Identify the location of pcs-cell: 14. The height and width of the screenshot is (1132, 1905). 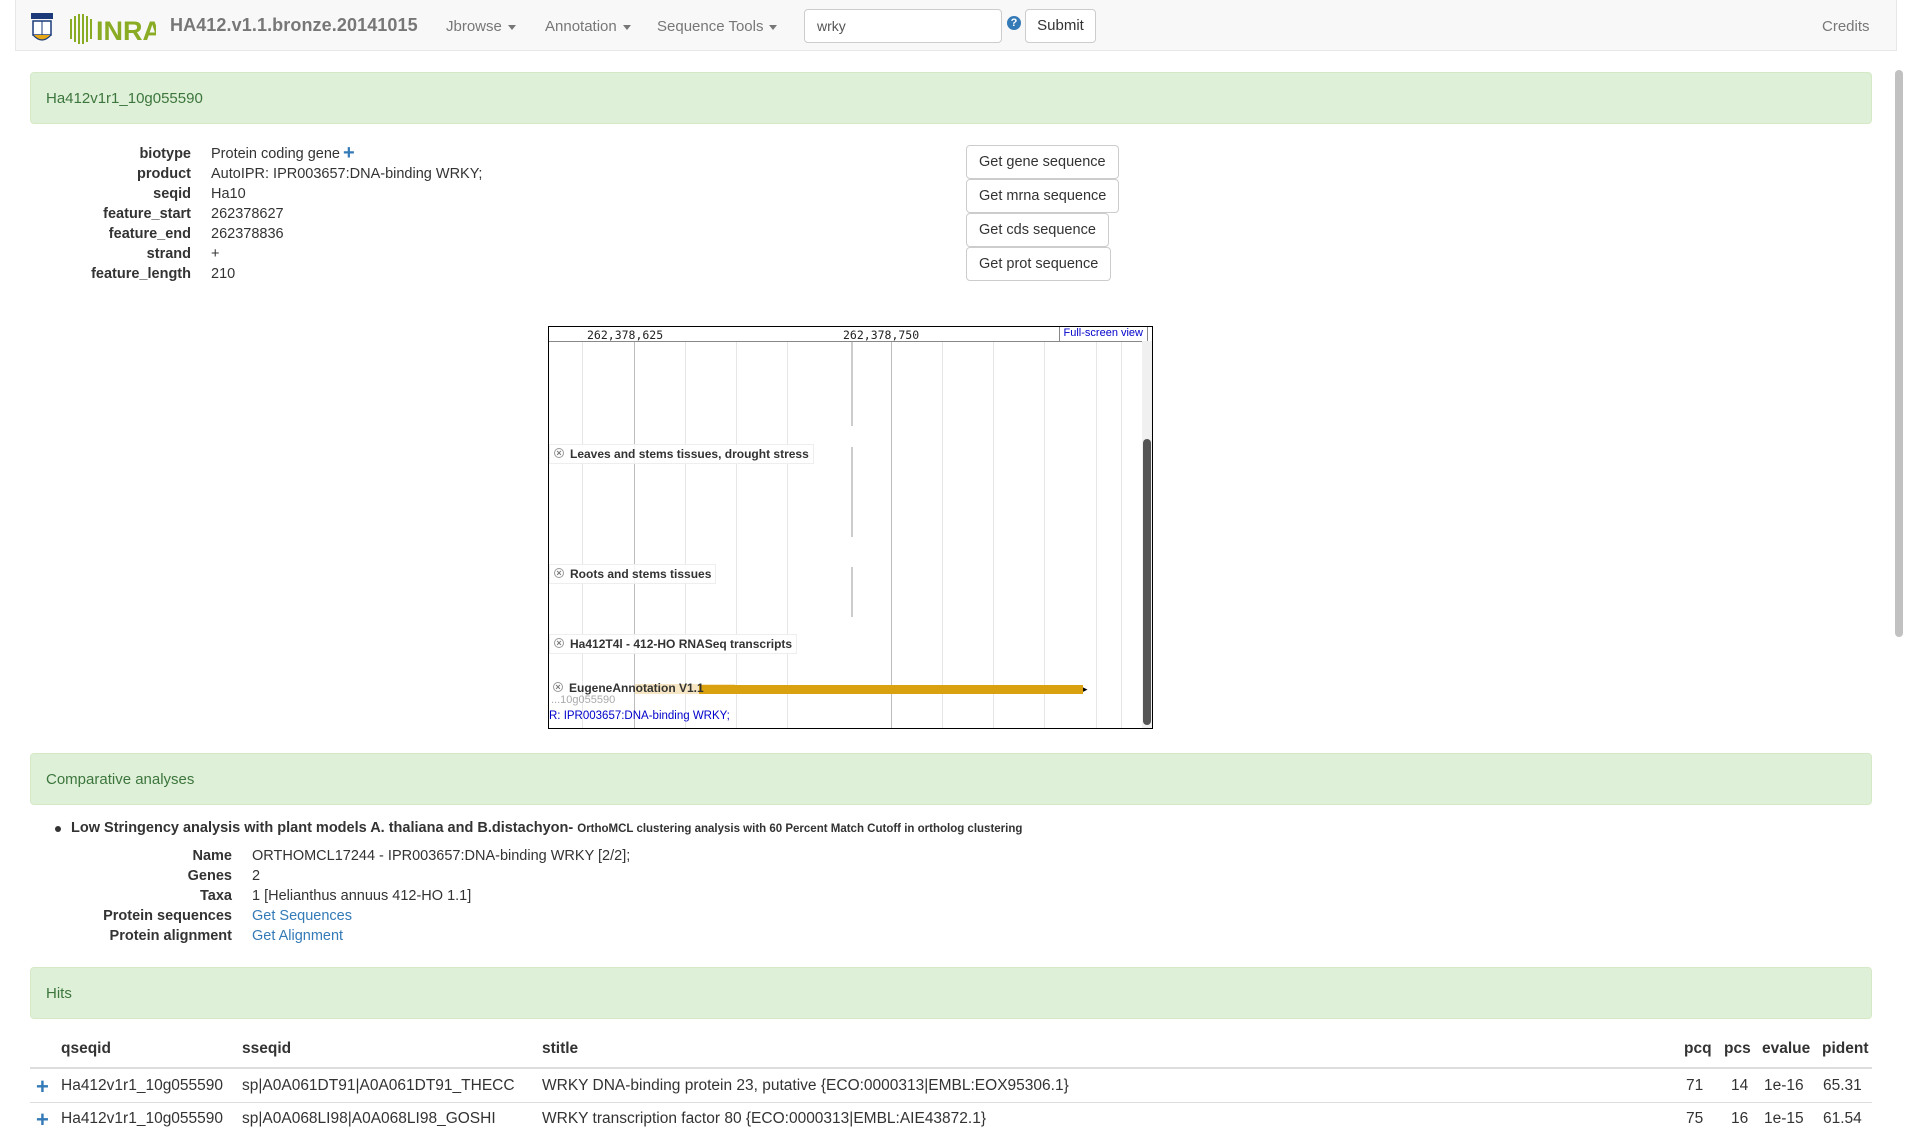
(1740, 1085).